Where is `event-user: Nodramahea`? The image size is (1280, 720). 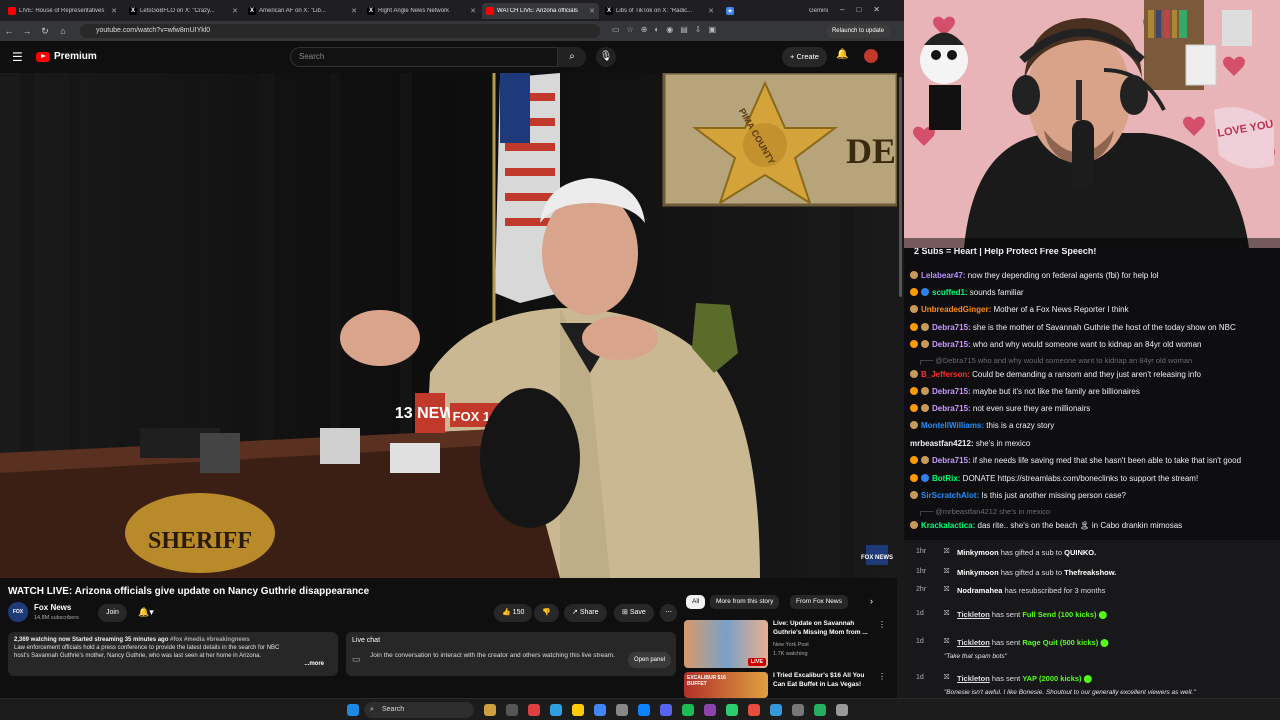
event-user: Nodramahea is located at coordinates (979, 590).